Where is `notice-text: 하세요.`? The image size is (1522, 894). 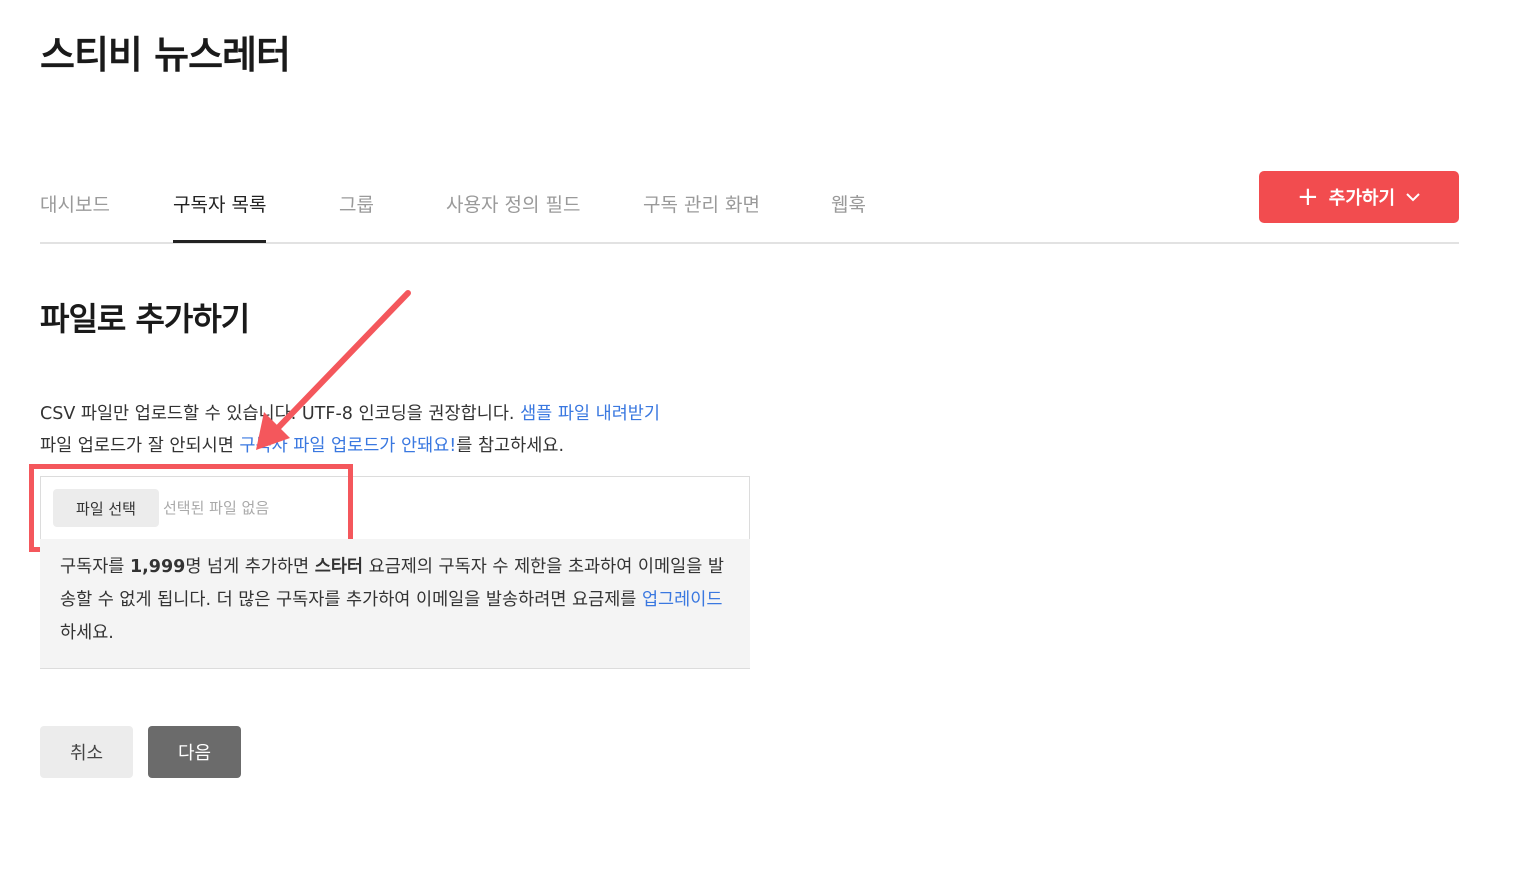 notice-text: 하세요. is located at coordinates (87, 633).